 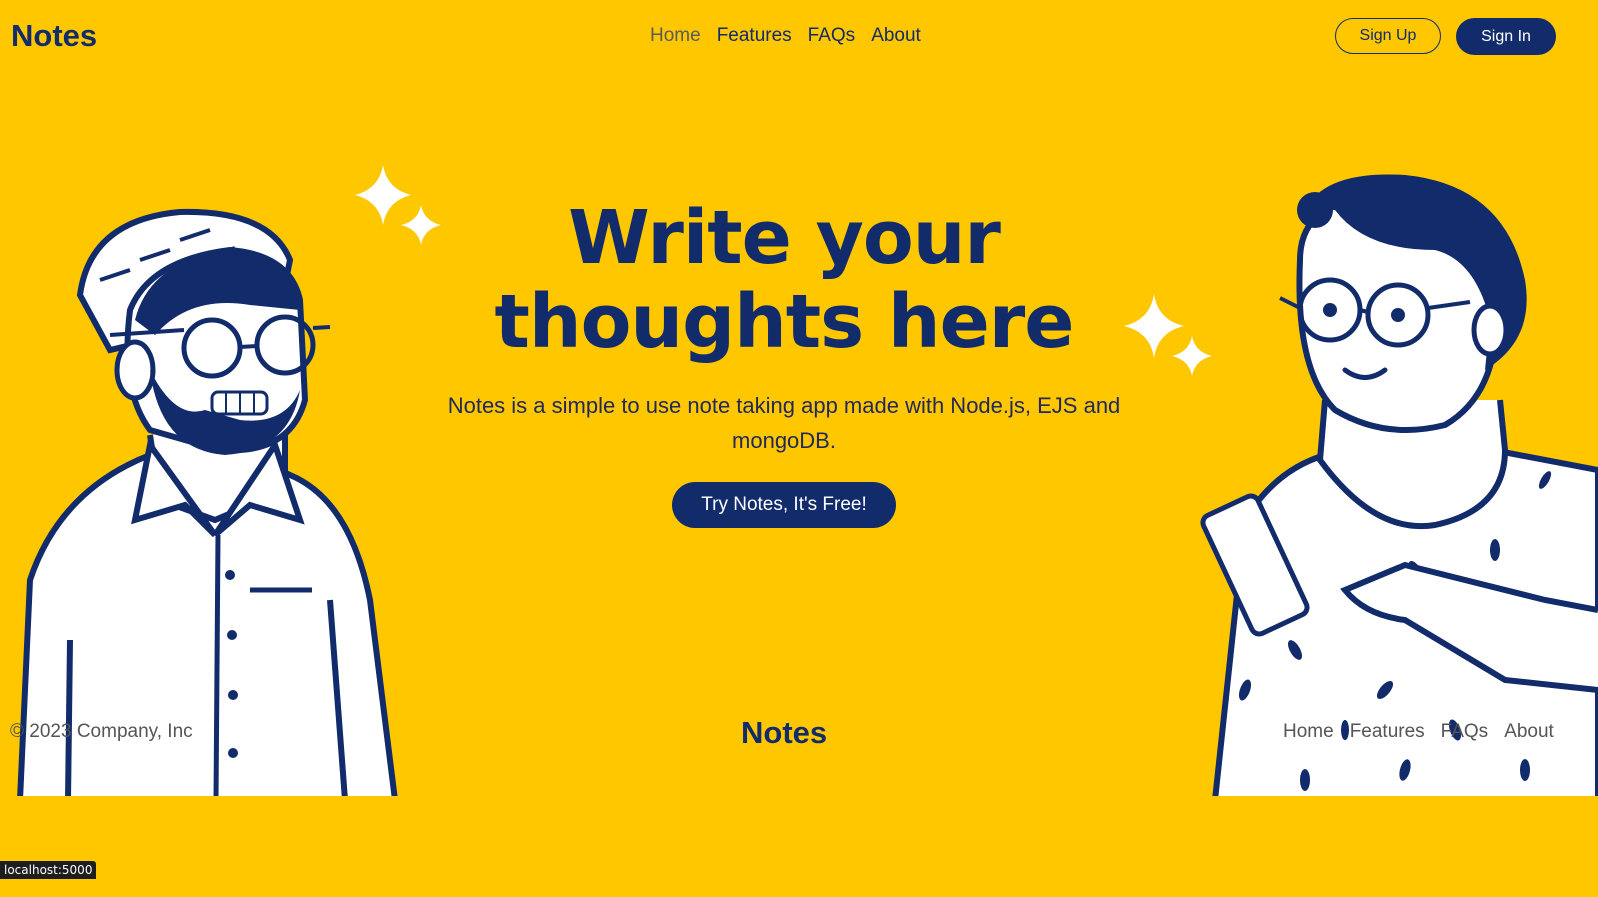 What do you see at coordinates (754, 36) in the screenshot?
I see `nav-features: Features` at bounding box center [754, 36].